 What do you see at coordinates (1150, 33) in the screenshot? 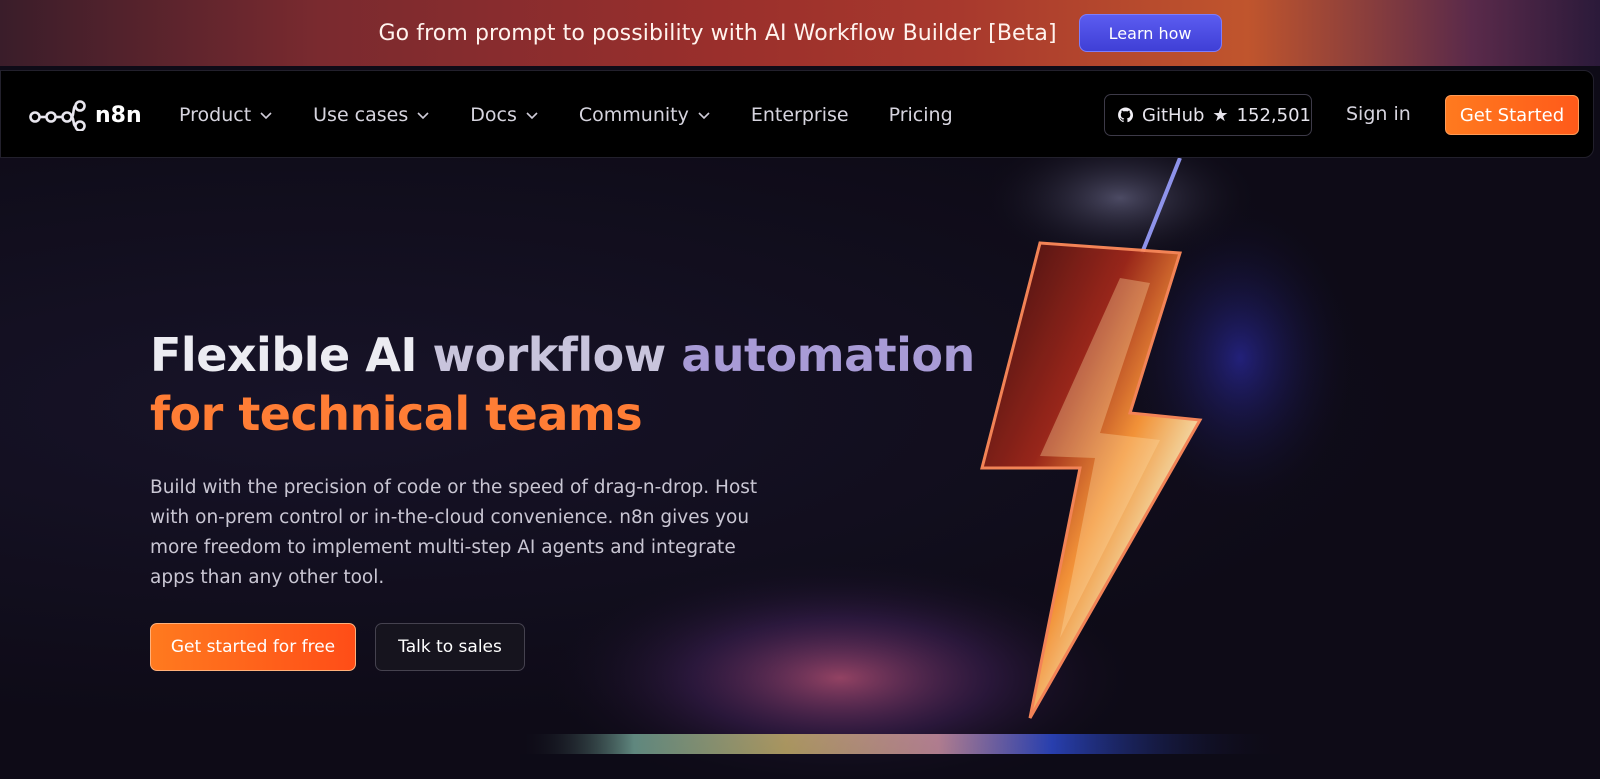
I see `learn-how-button: Learn how` at bounding box center [1150, 33].